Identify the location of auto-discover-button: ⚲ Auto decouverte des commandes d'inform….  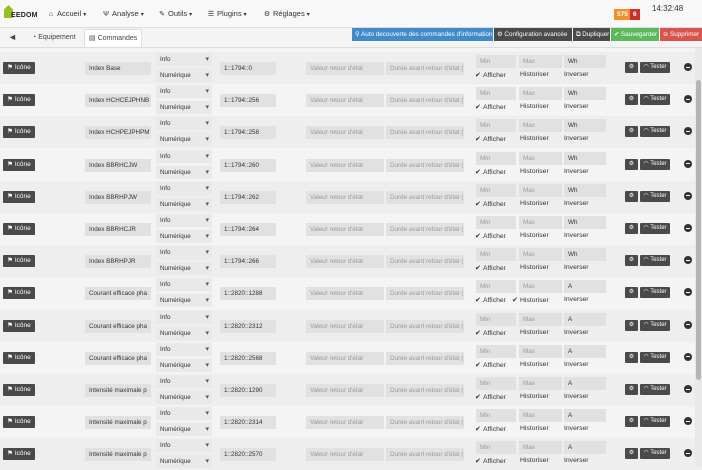
(422, 34).